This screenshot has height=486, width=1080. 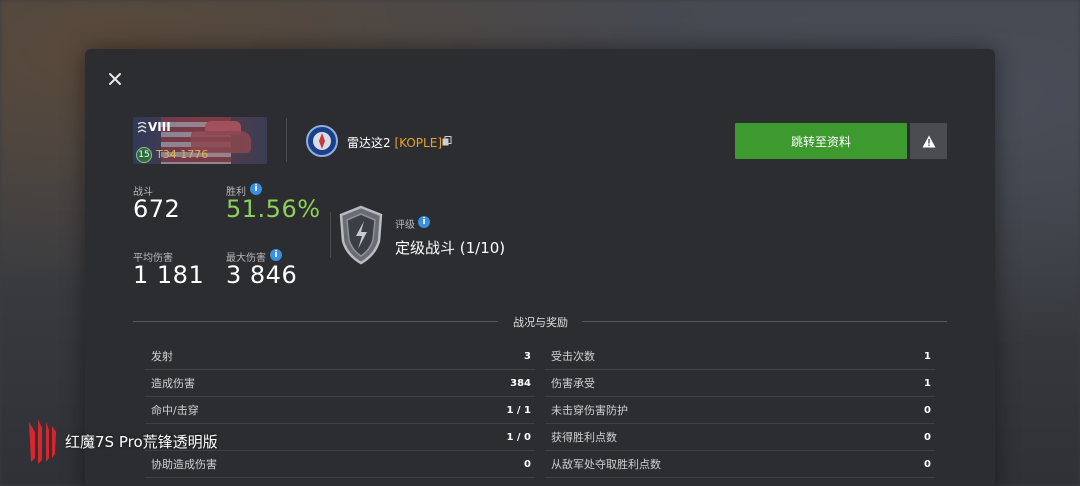 I want to click on rating-info-icon: i, so click(x=424, y=222).